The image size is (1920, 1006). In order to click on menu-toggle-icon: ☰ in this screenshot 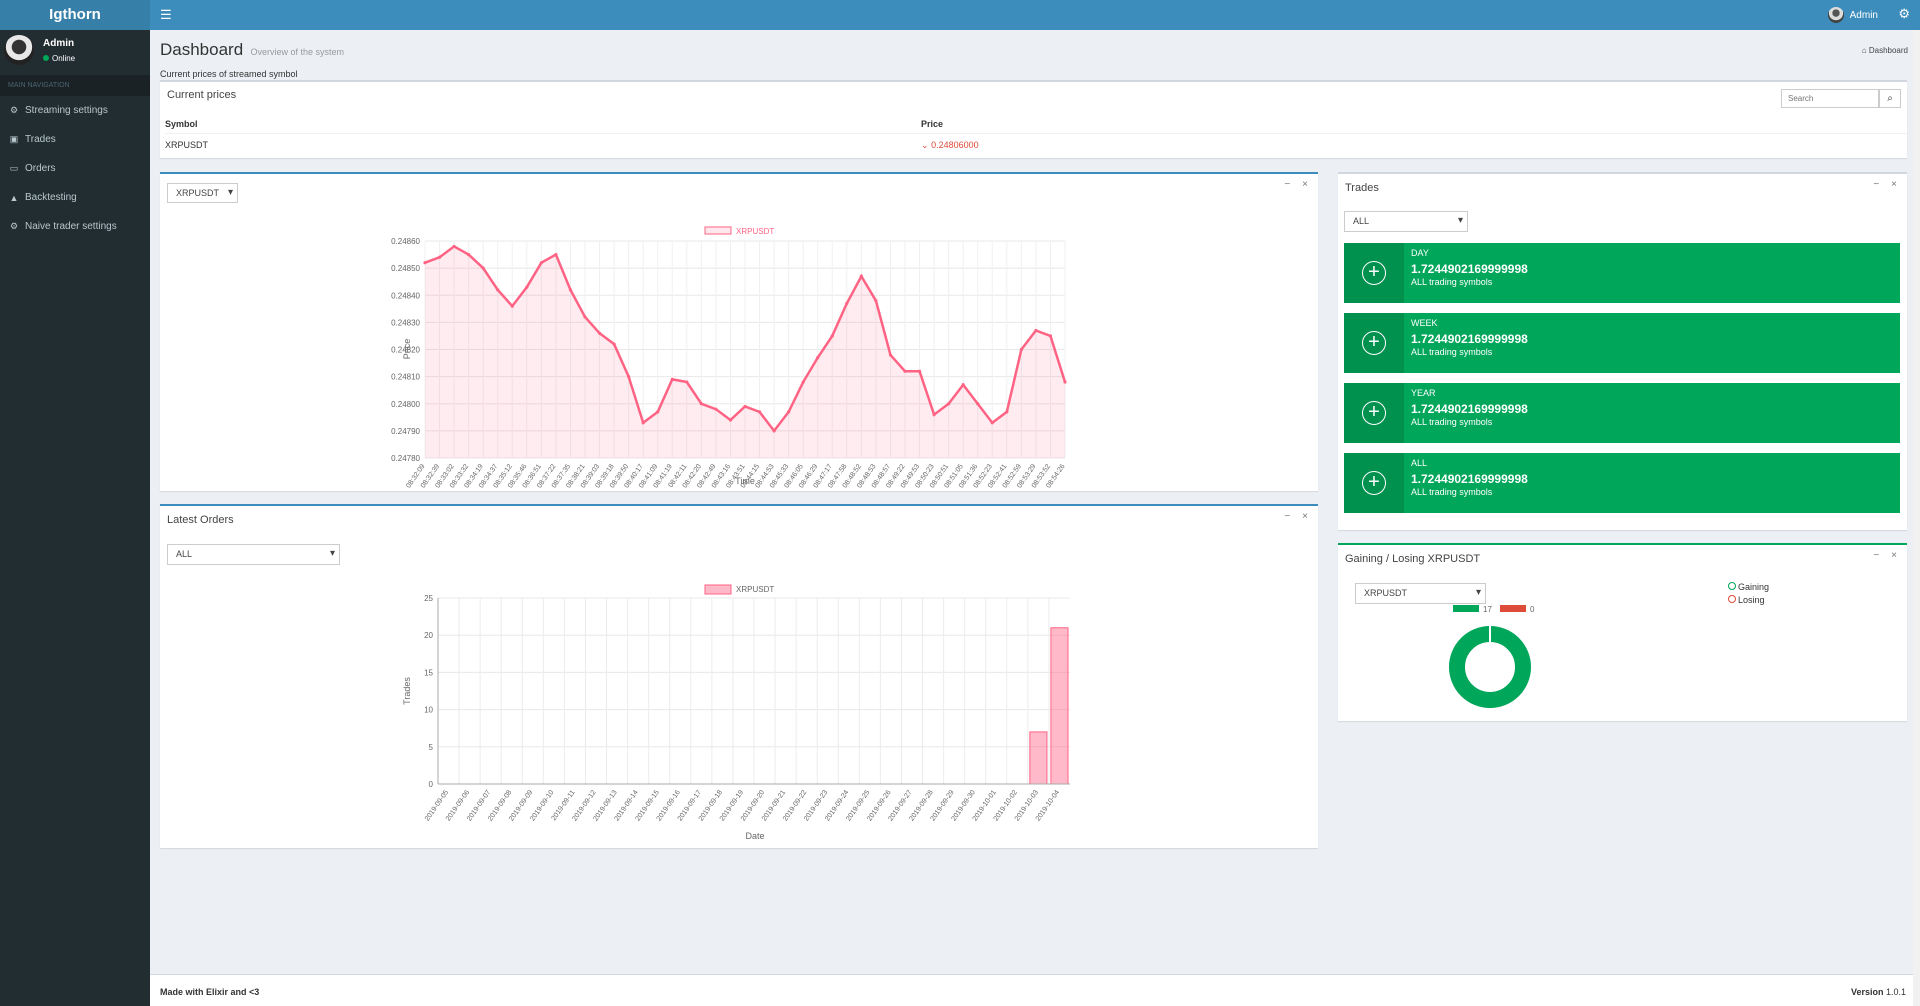, I will do `click(166, 15)`.